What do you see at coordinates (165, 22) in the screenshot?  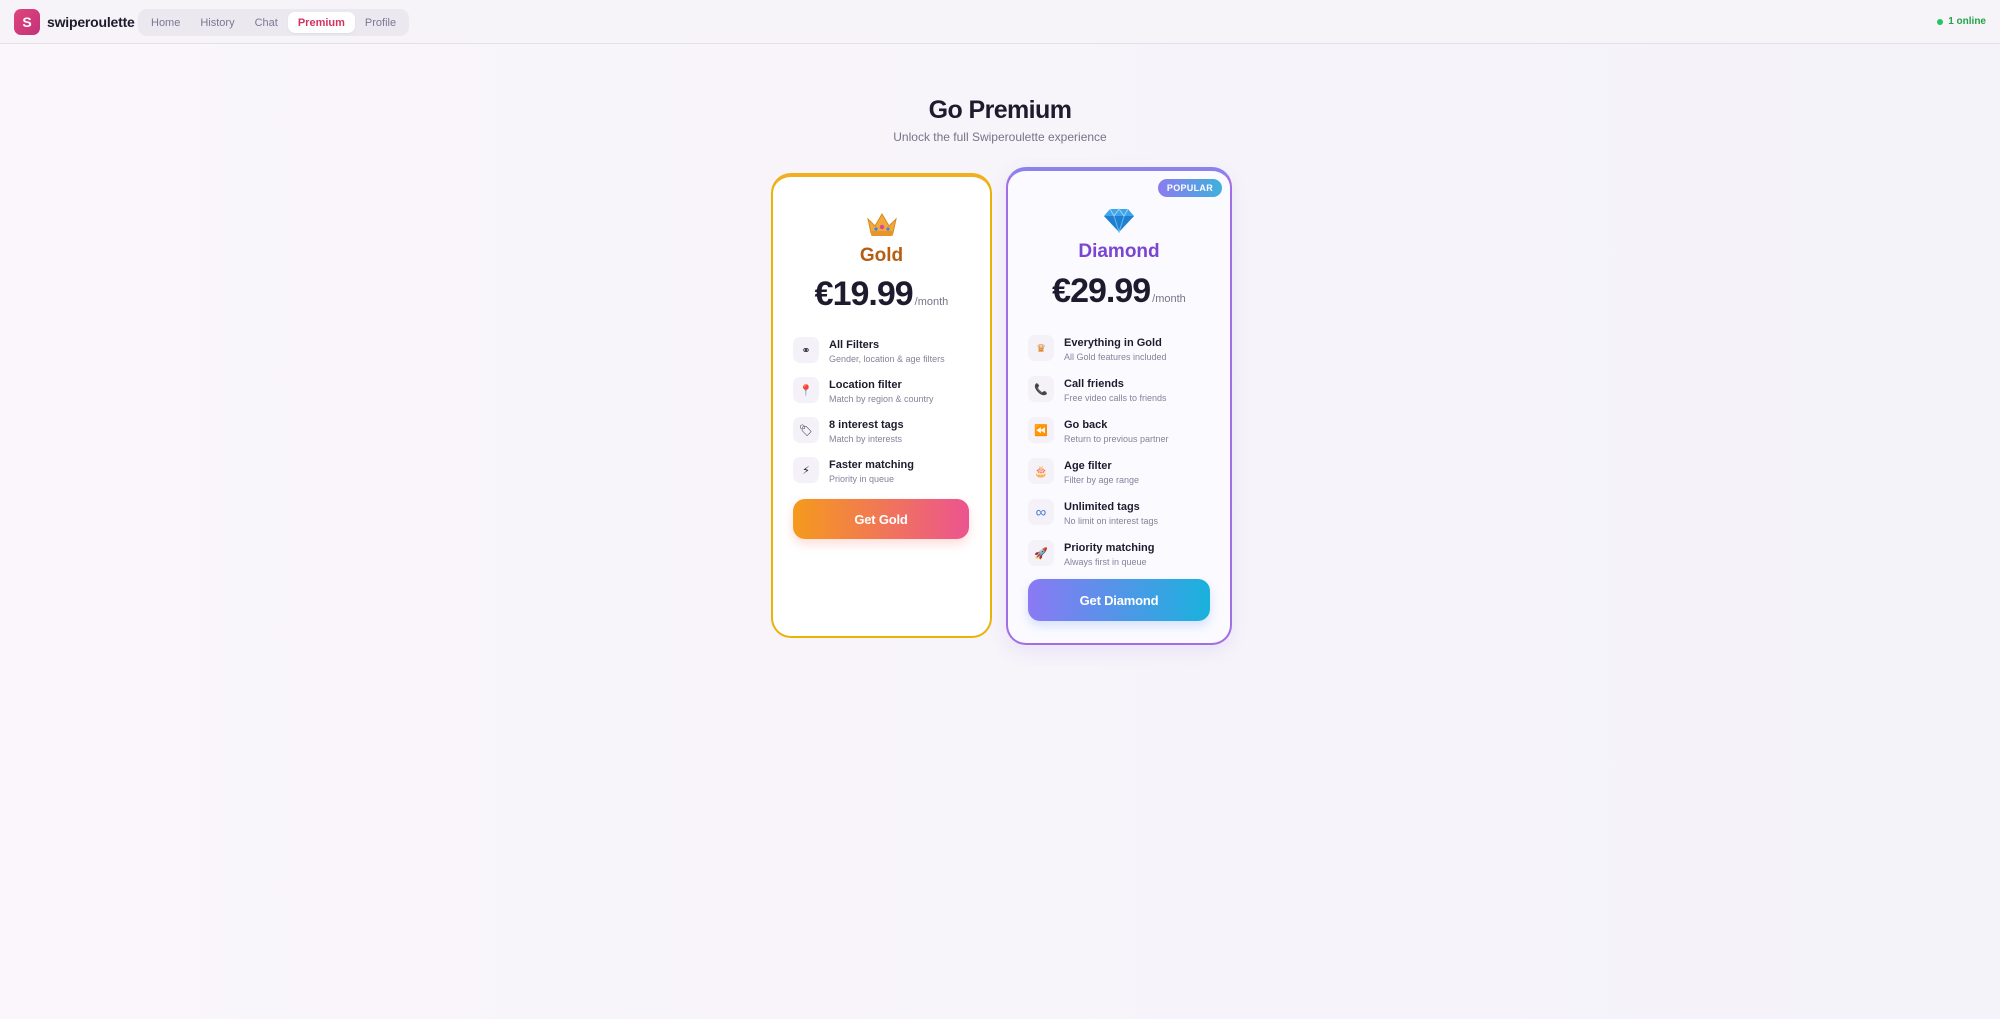 I see `tab-home: Home` at bounding box center [165, 22].